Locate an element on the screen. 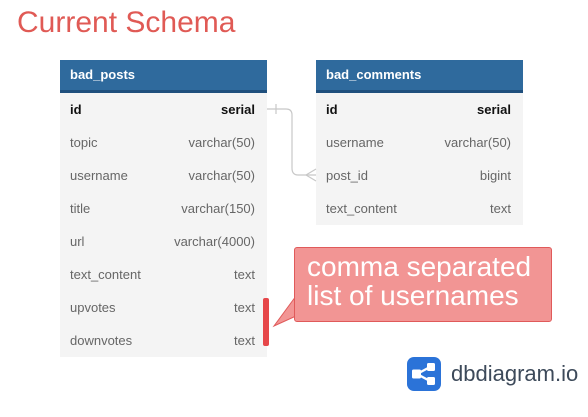  note-tail is located at coordinates (284, 311).